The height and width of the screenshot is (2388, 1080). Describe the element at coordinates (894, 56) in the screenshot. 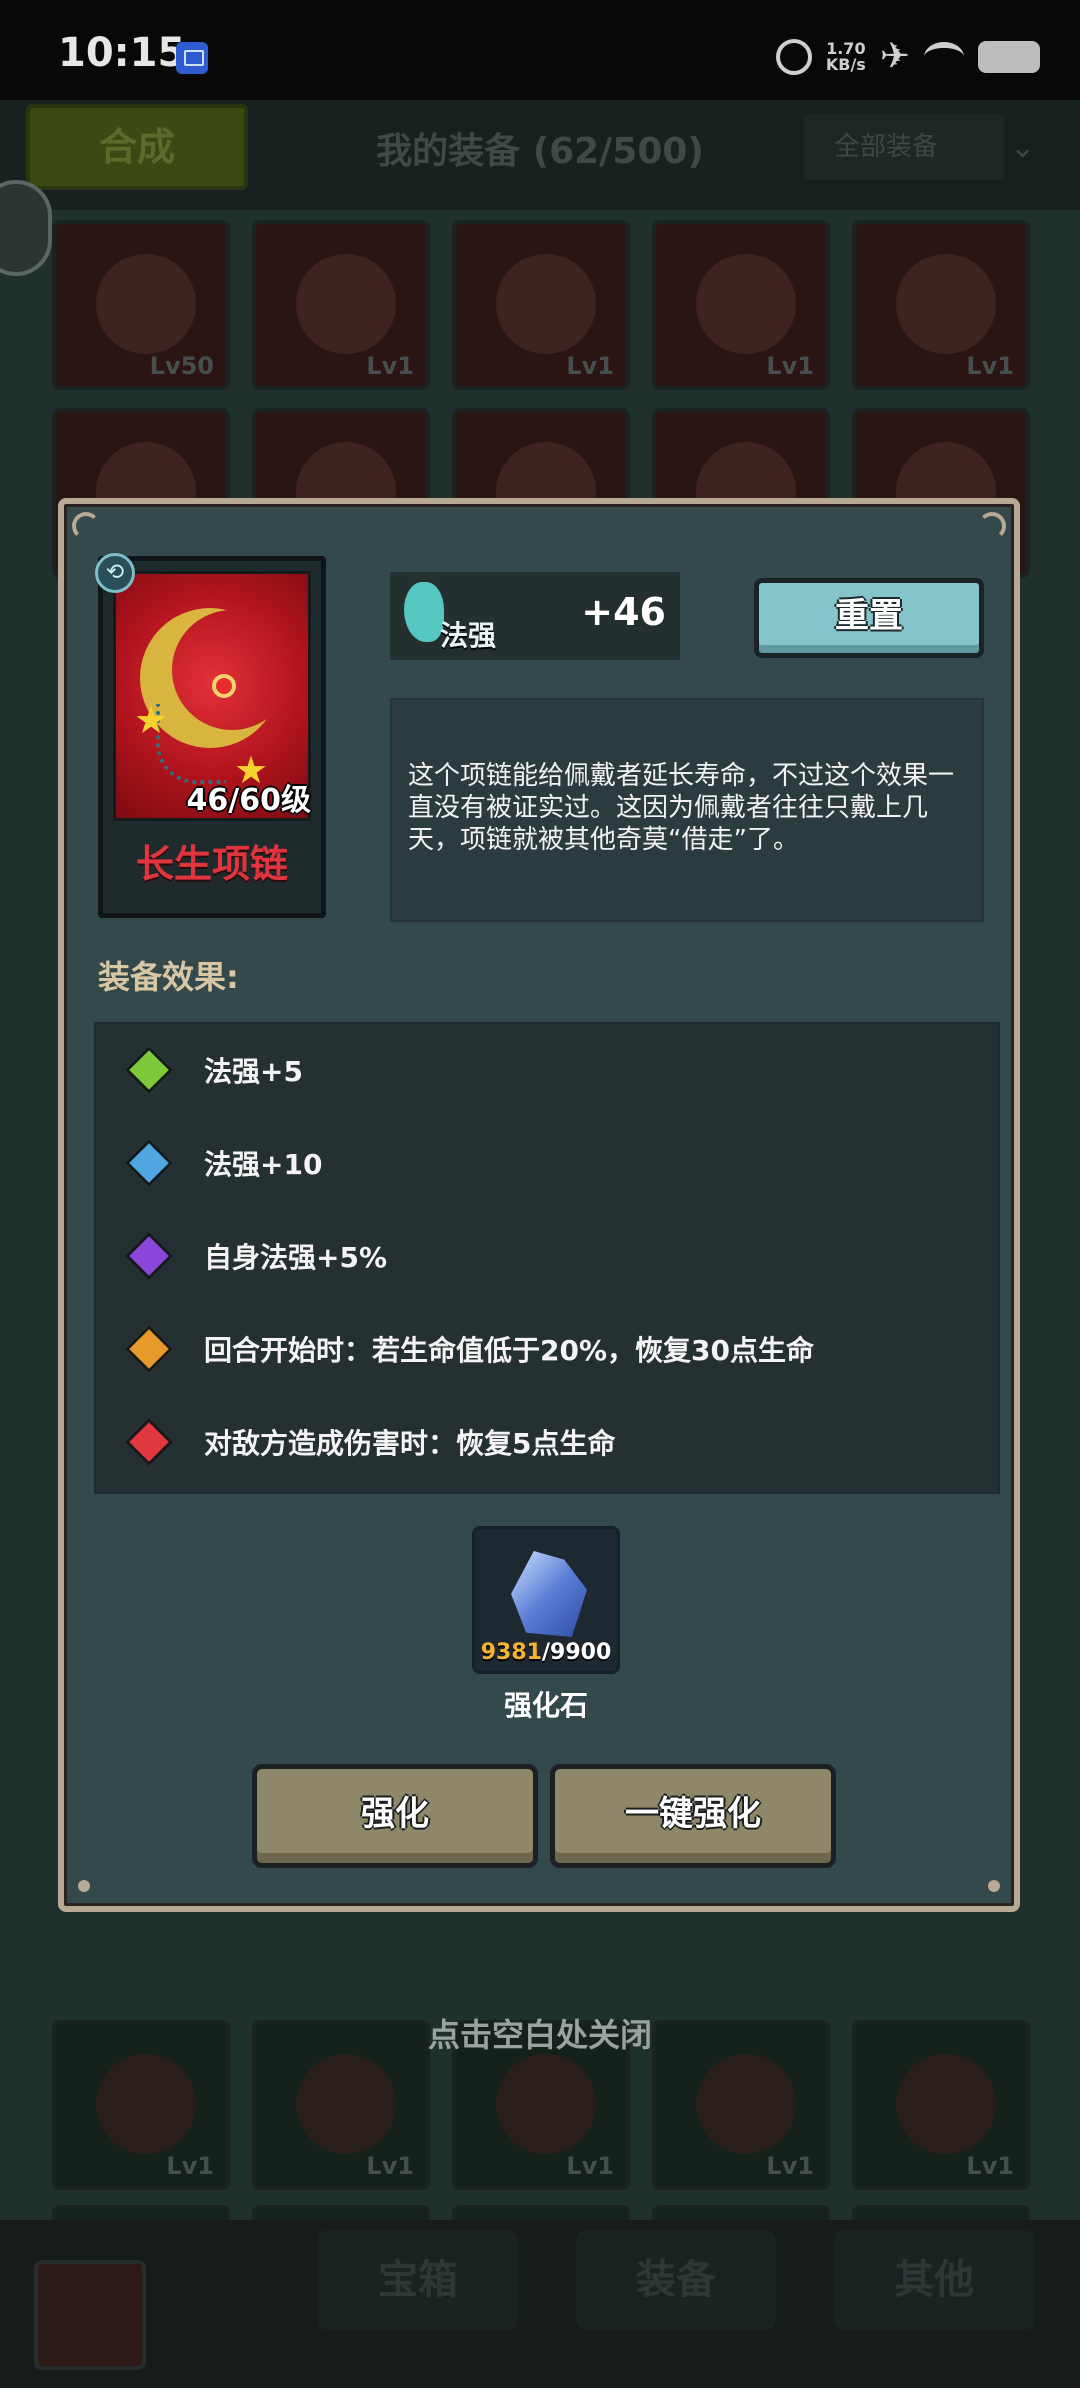

I see `airplane-icon: ✈` at that location.